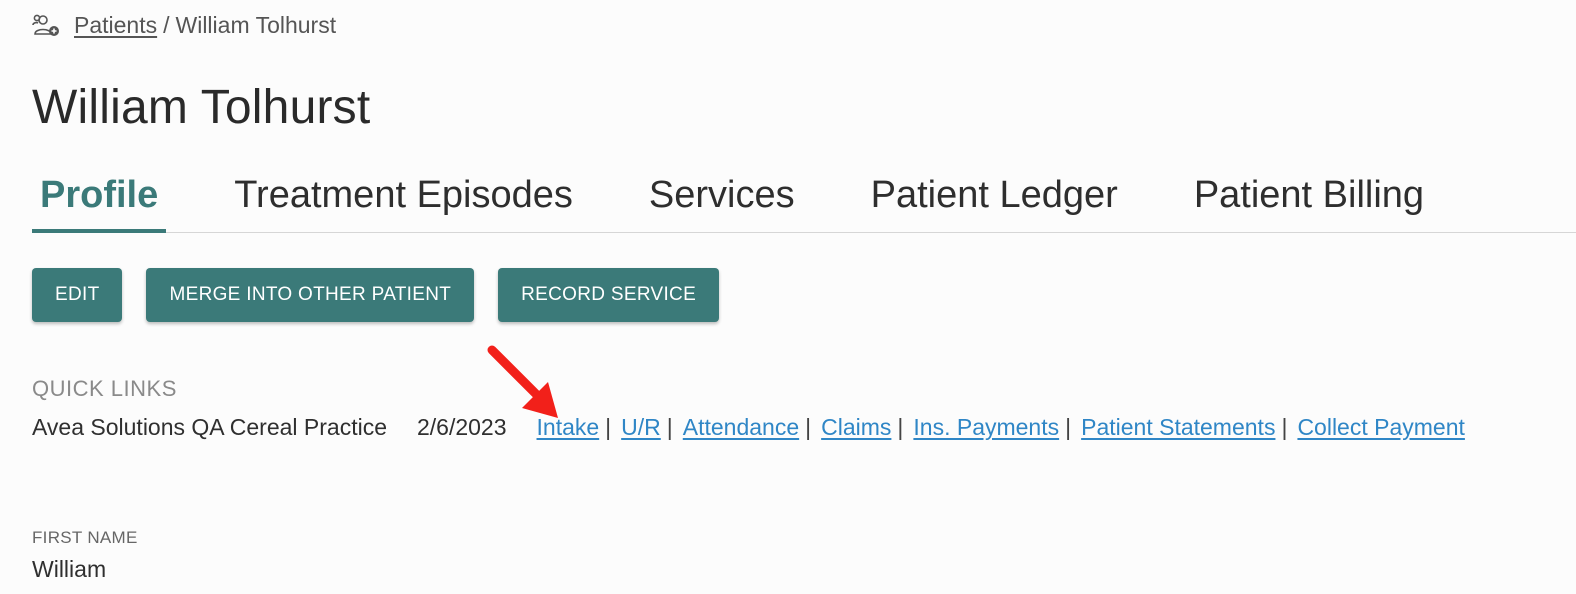  Describe the element at coordinates (47, 26) in the screenshot. I see `patients-group-icon` at that location.